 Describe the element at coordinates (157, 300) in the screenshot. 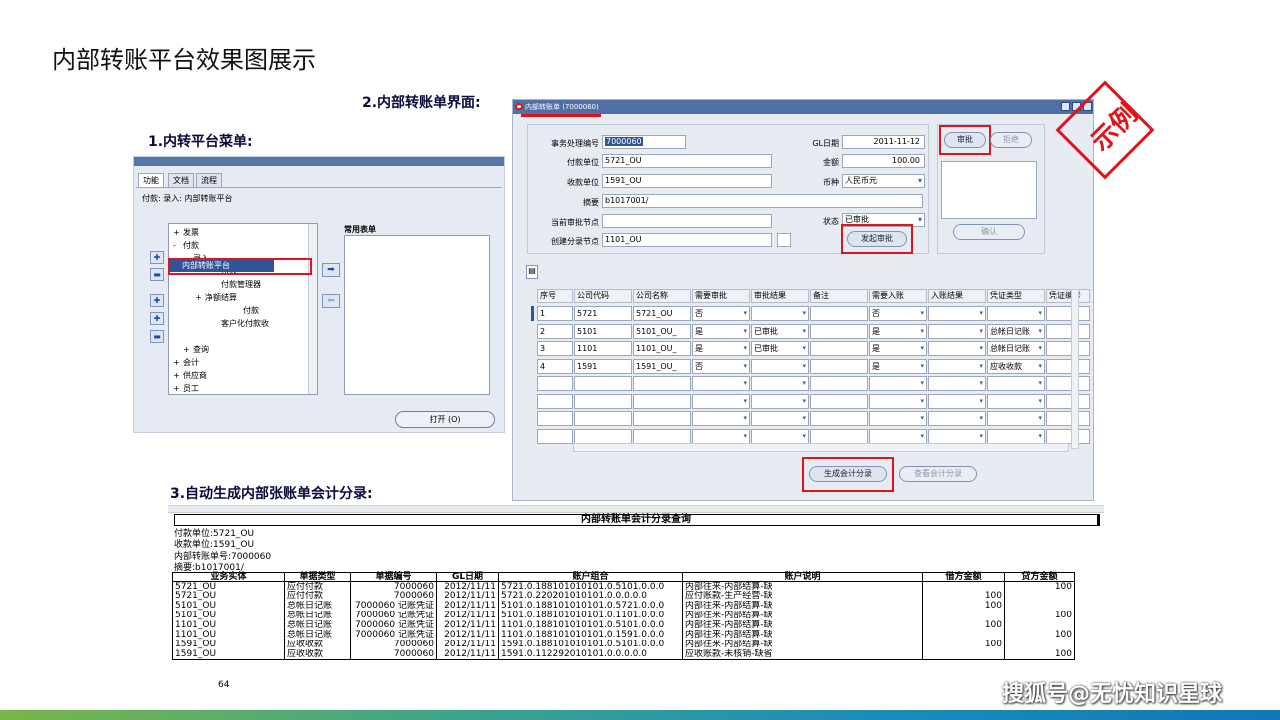

I see `expand-all-icon: ✚` at that location.